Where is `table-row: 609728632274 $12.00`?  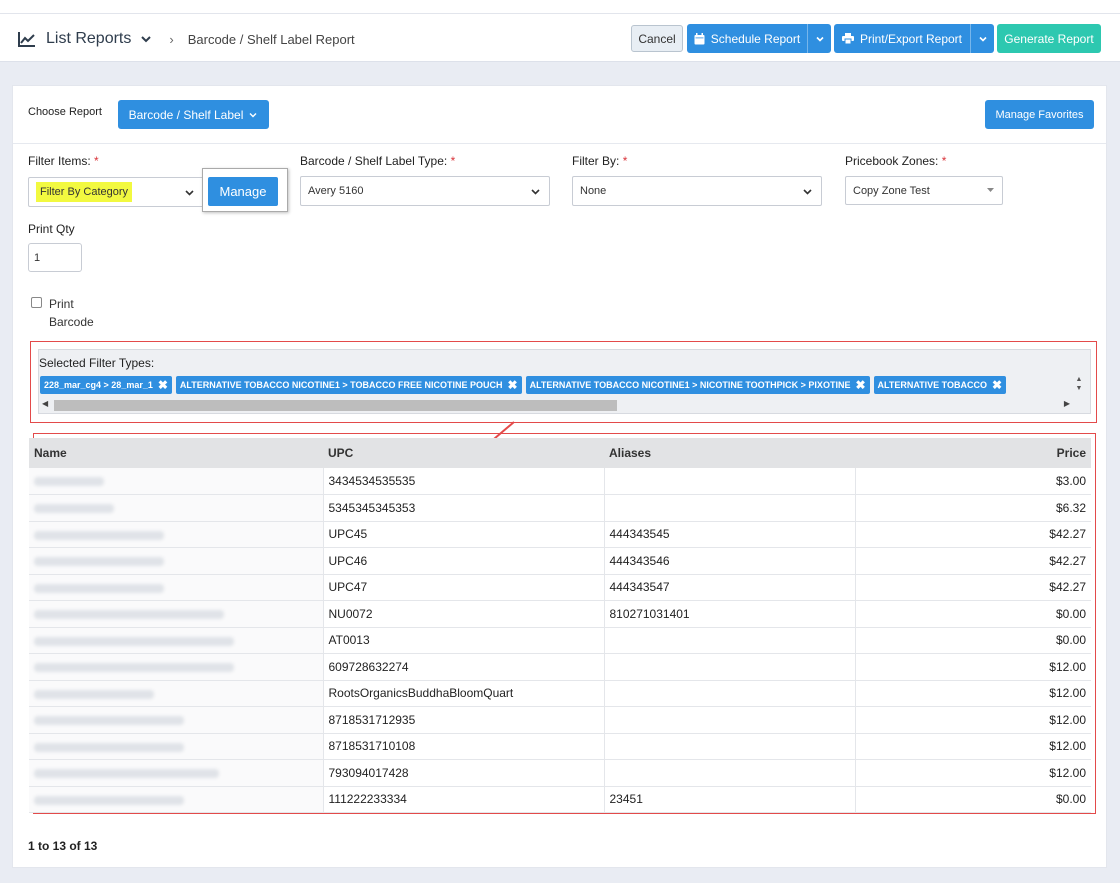
table-row: 609728632274 $12.00 is located at coordinates (560, 667).